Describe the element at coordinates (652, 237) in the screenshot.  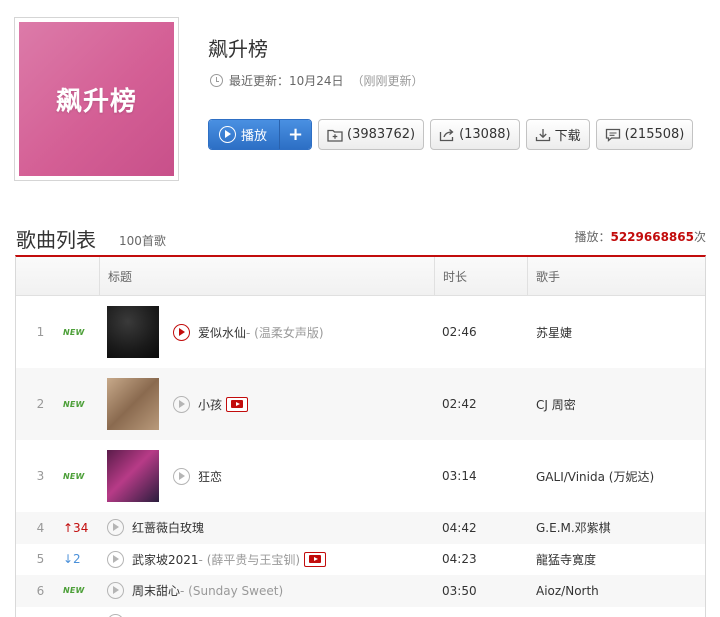
I see `play-total-count: 5229668865` at that location.